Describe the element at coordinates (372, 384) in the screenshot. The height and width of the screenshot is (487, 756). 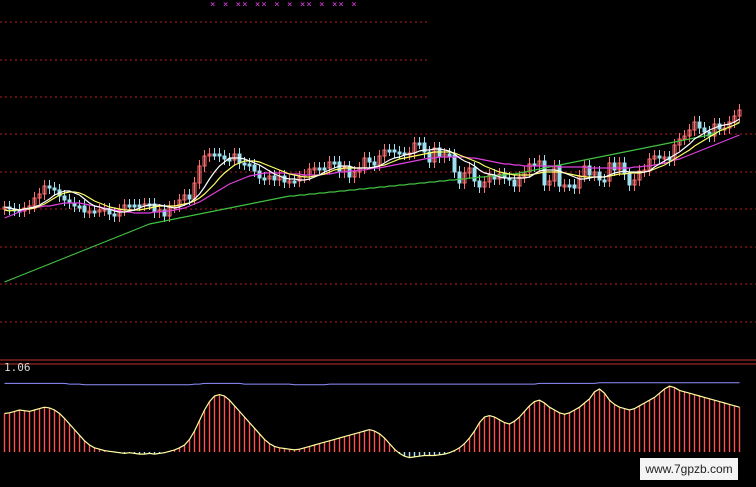
I see `oscillator-reference-line` at that location.